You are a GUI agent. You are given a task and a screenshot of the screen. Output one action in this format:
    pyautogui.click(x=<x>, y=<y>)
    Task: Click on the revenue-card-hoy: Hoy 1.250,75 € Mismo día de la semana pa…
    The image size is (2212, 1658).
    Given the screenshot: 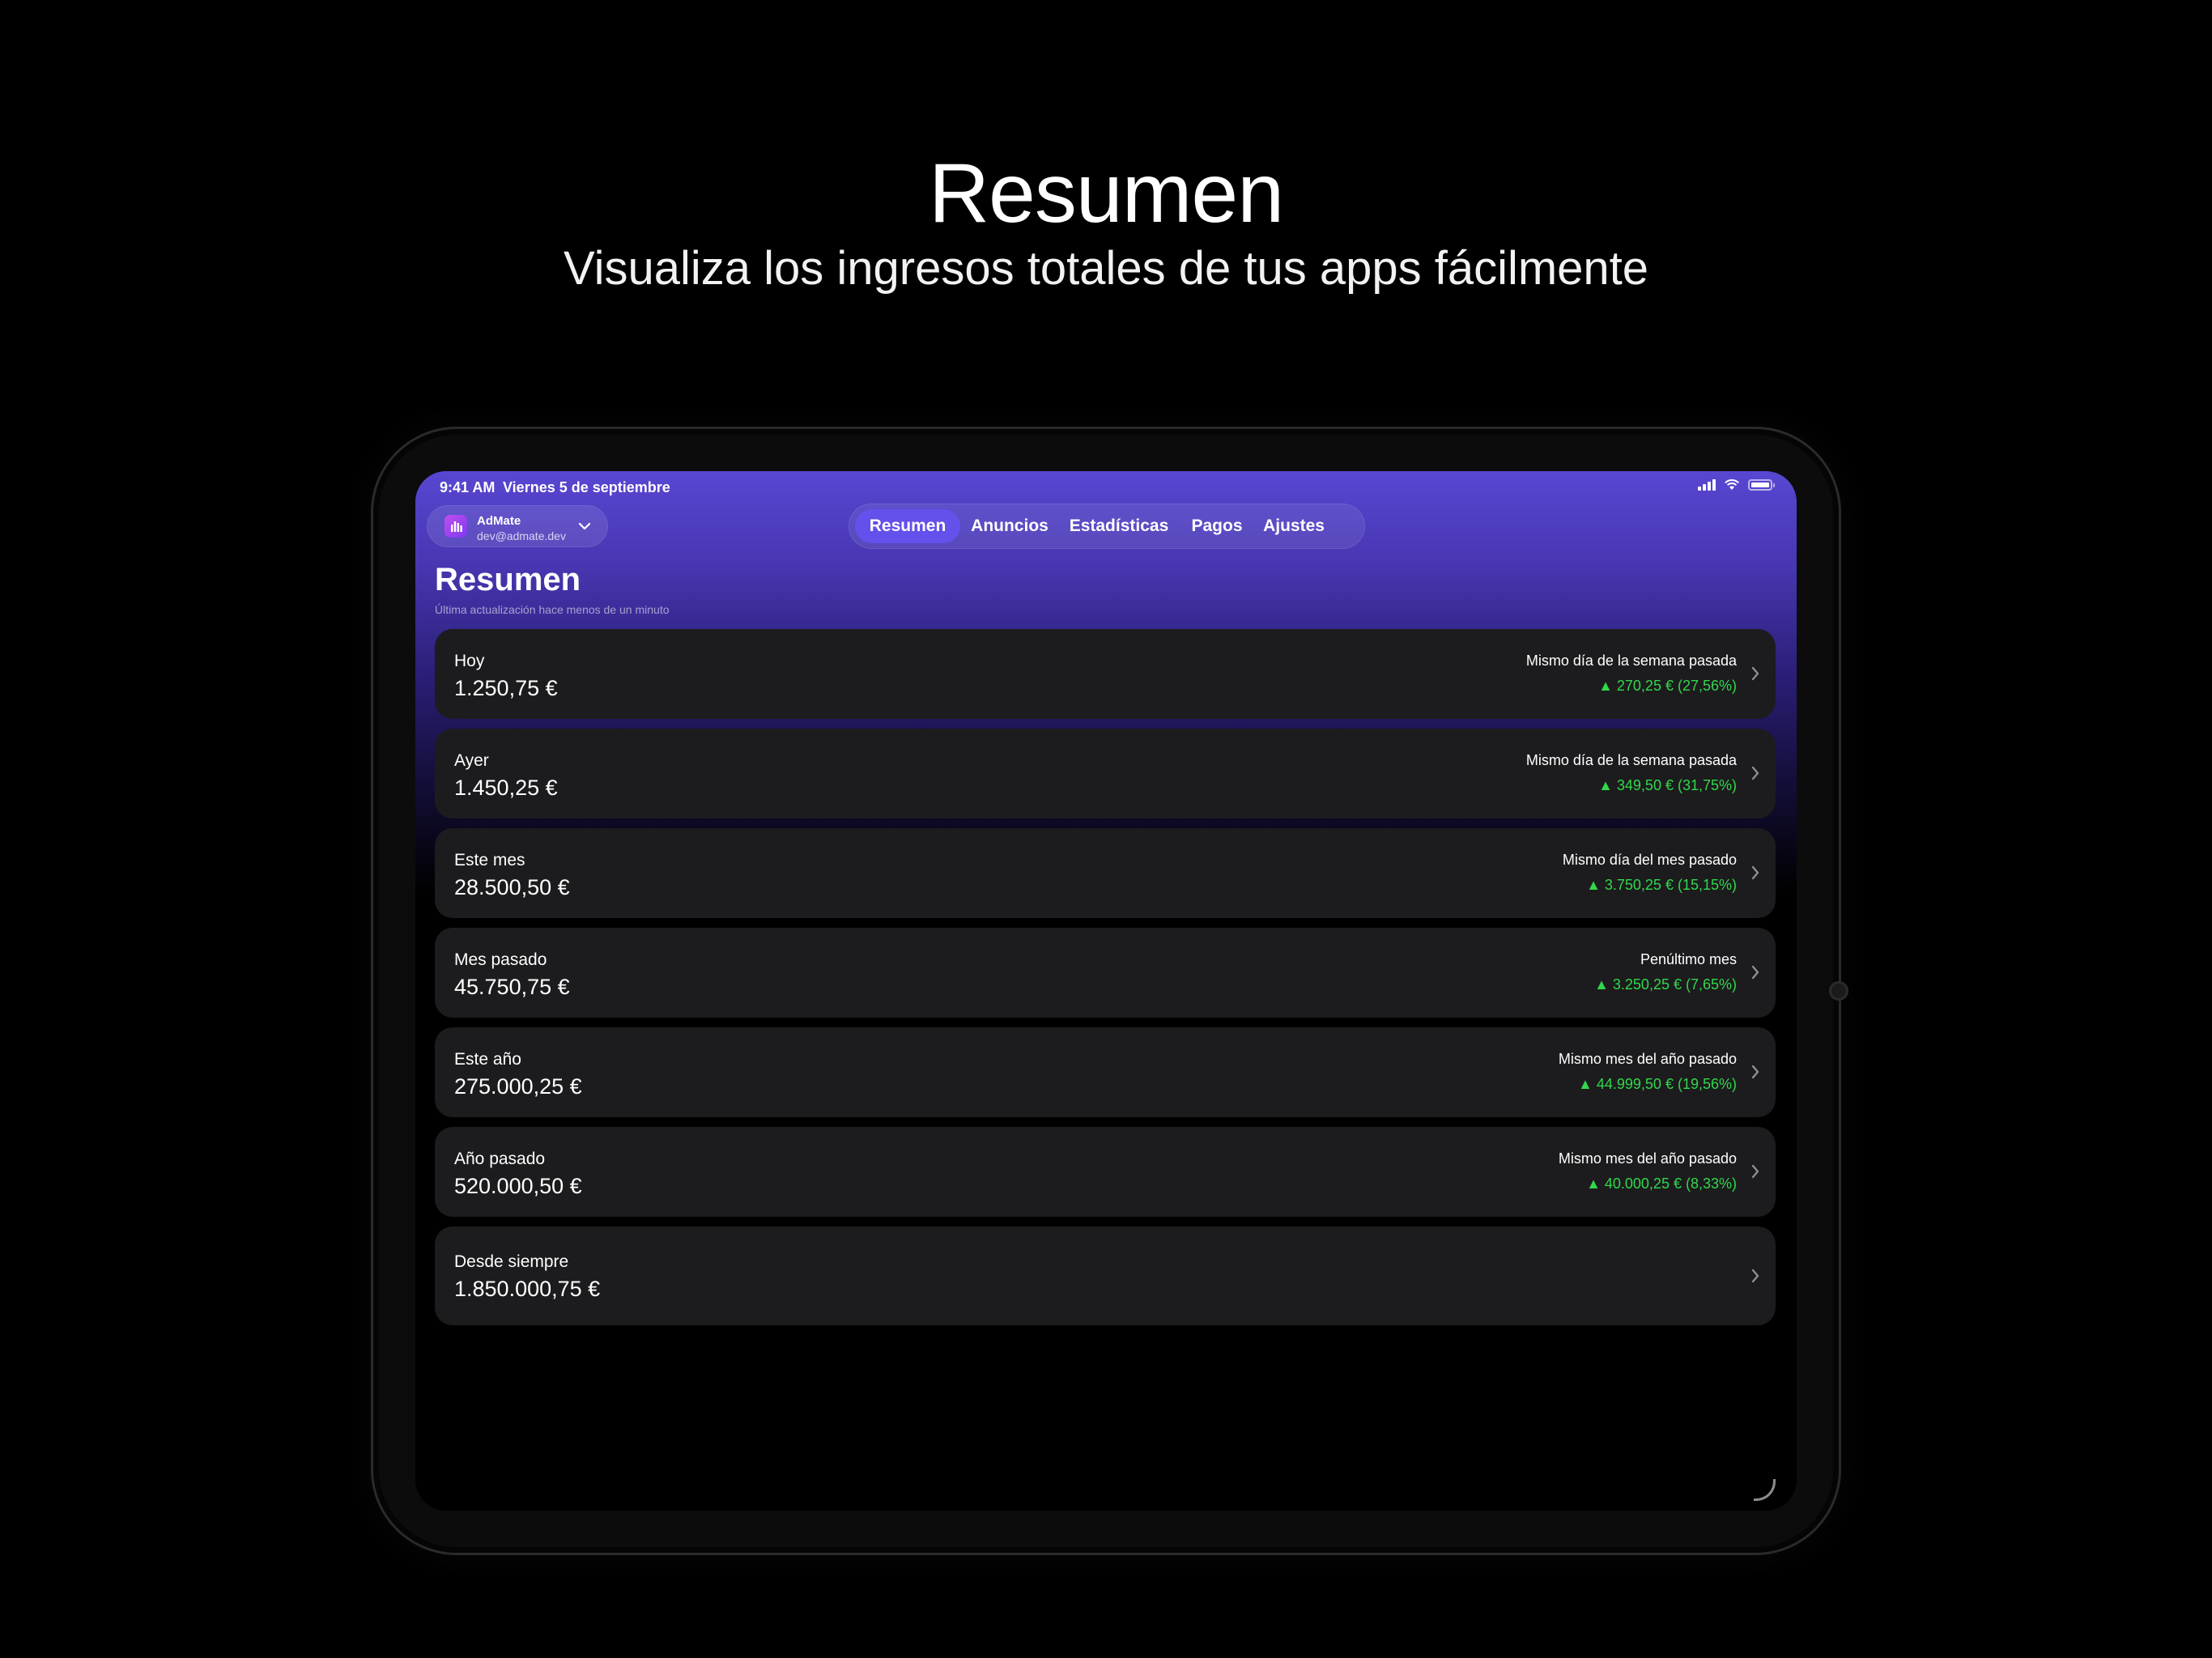 What is the action you would take?
    pyautogui.click(x=1105, y=674)
    